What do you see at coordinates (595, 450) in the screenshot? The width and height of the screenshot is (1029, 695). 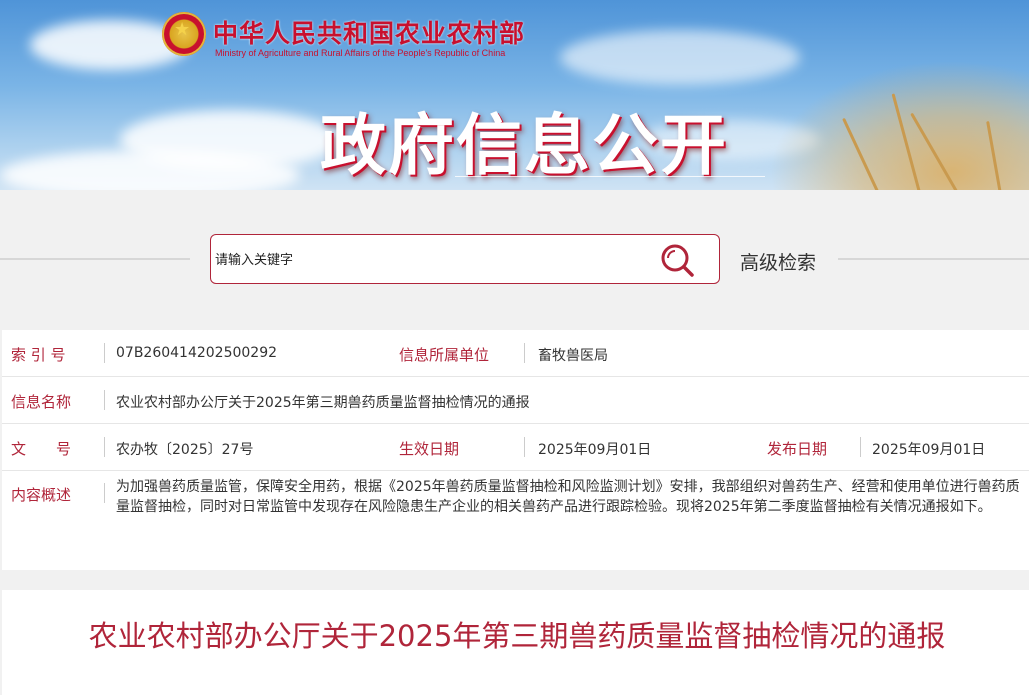 I see `effective-date-value: 2025年09月01日` at bounding box center [595, 450].